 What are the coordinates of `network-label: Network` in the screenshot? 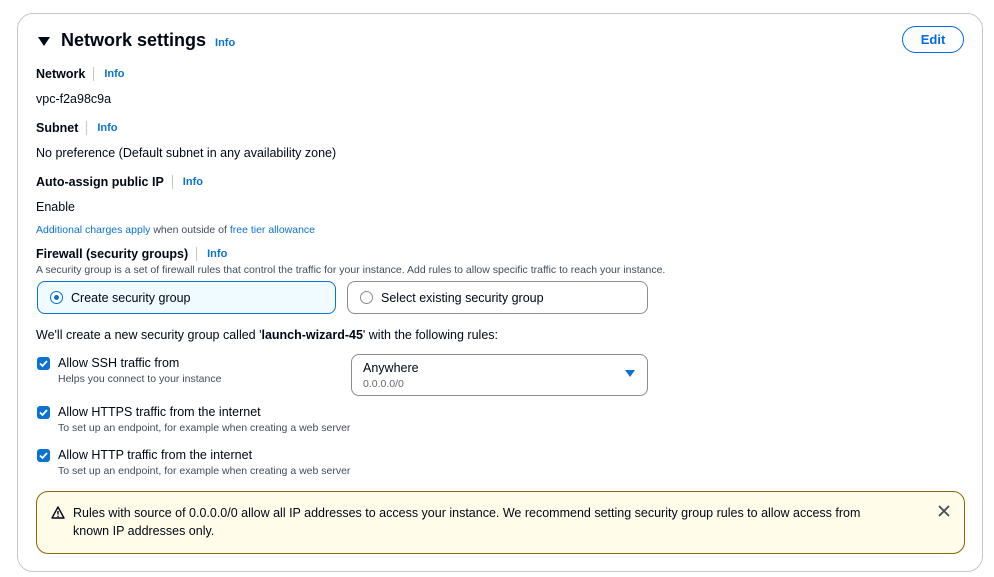 It's located at (61, 74).